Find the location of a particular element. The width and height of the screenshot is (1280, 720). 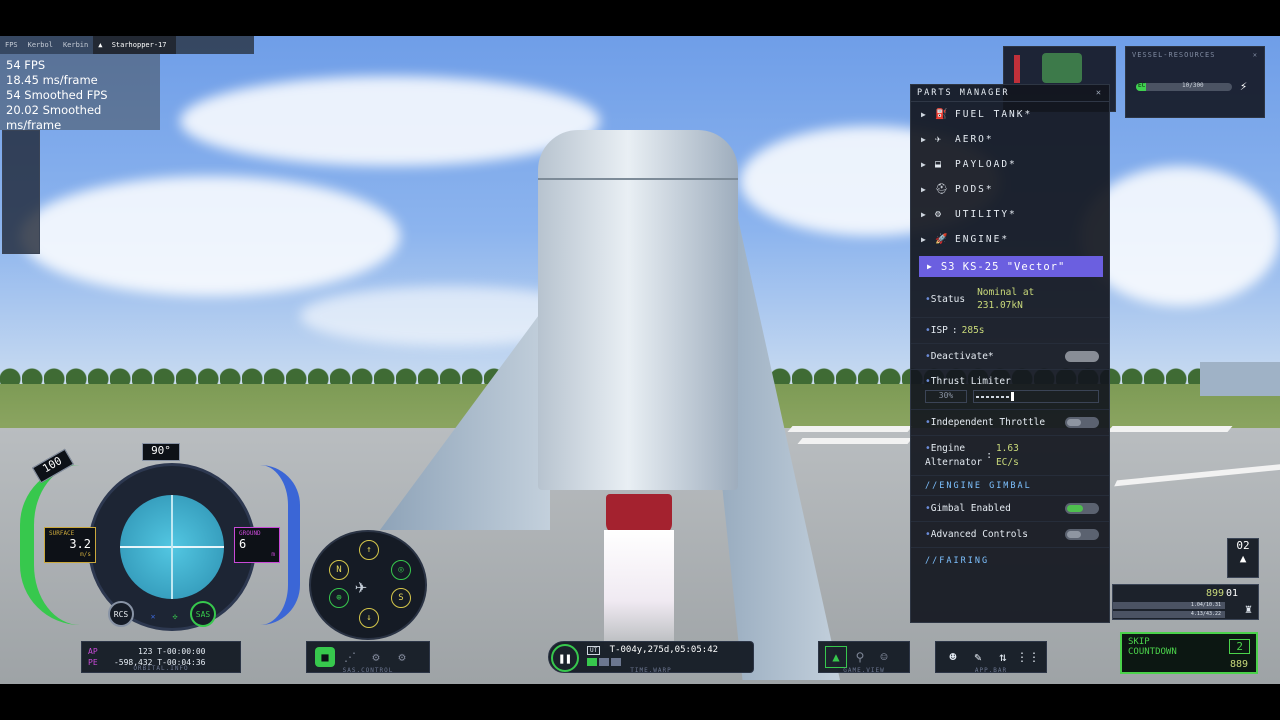

ec-value: 10/300 is located at coordinates (1193, 85).